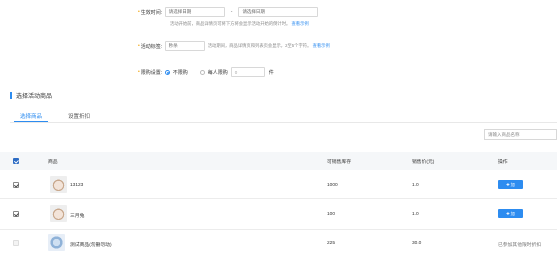  I want to click on goods-name: 13123, so click(77, 185).